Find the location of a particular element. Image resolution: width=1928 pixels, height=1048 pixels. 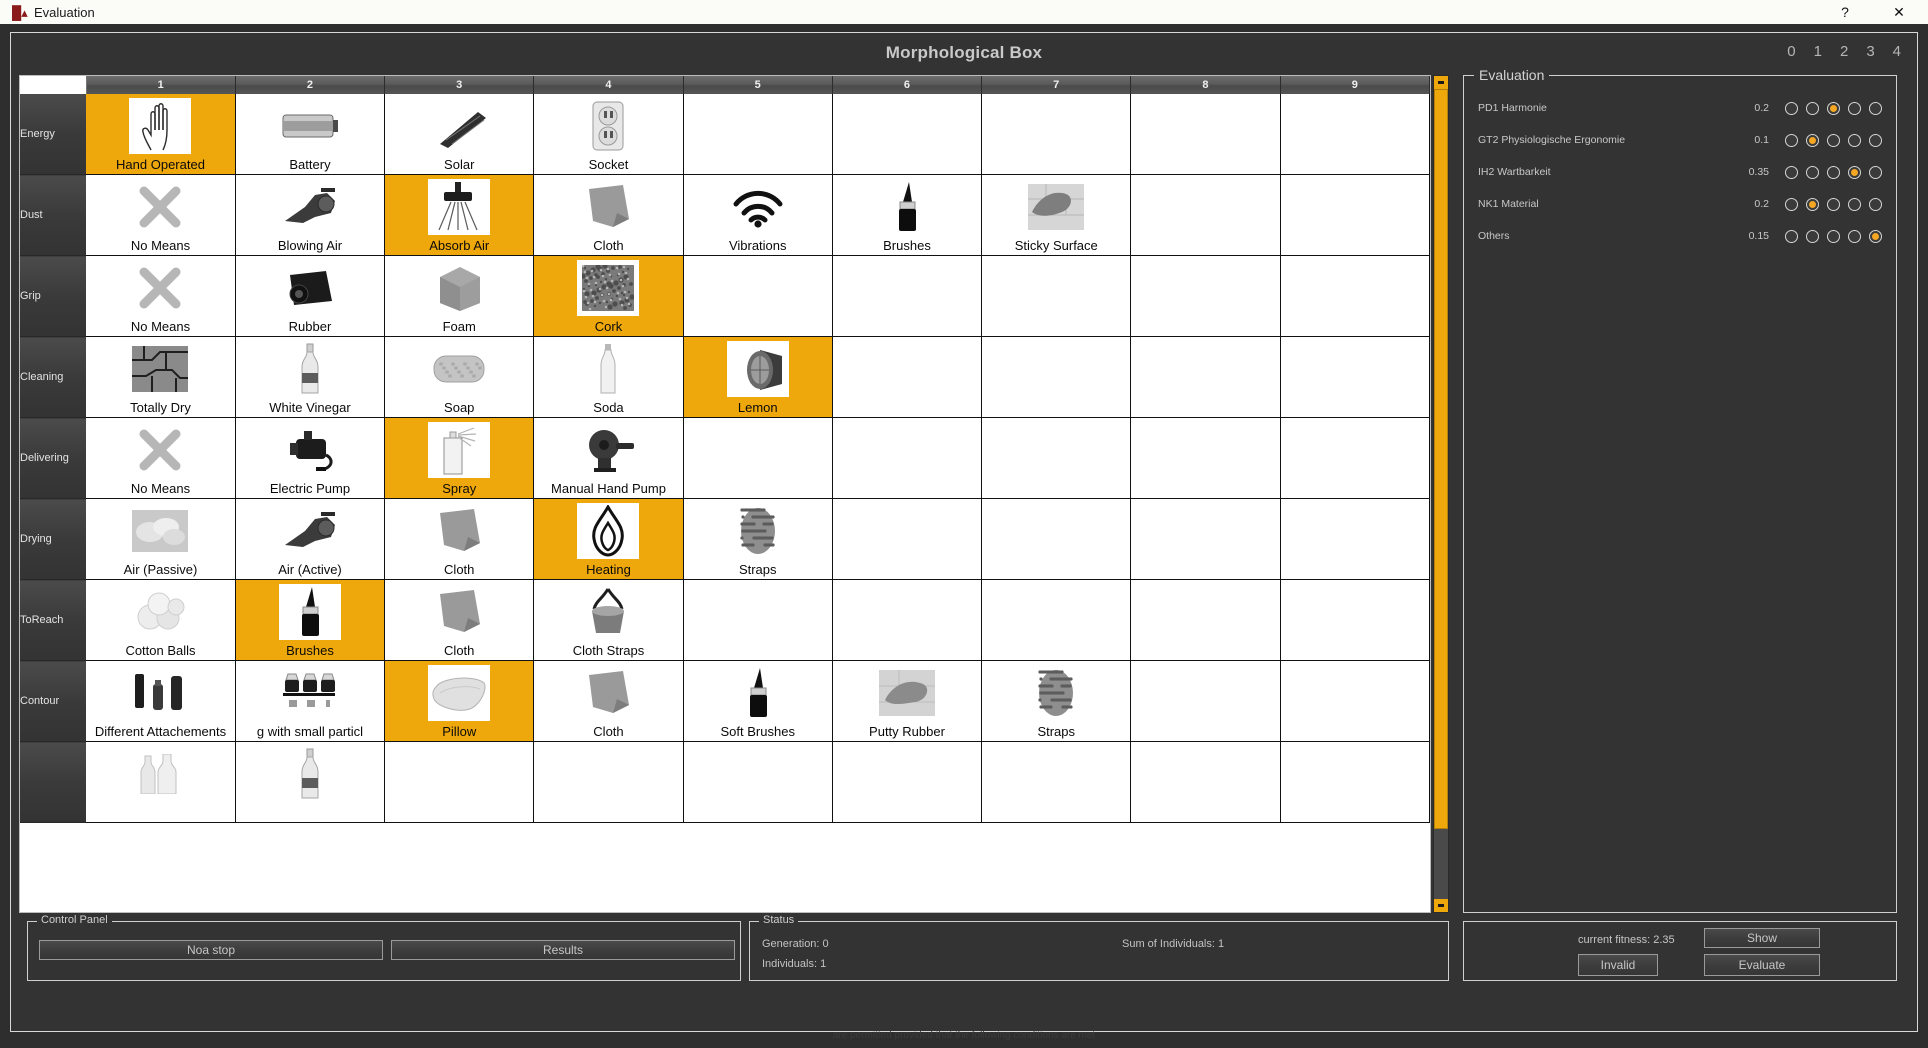

morph-cell: Soap is located at coordinates (459, 377).